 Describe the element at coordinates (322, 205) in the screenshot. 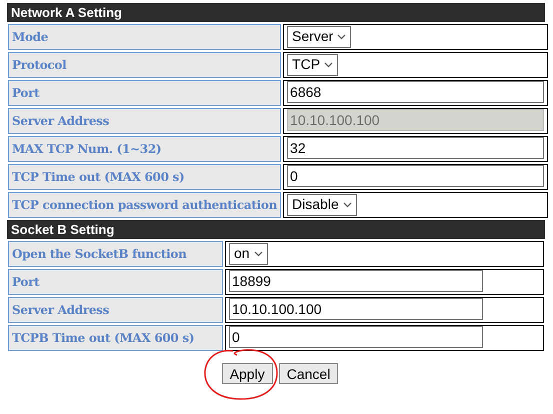

I see `dropdown: Disable` at that location.